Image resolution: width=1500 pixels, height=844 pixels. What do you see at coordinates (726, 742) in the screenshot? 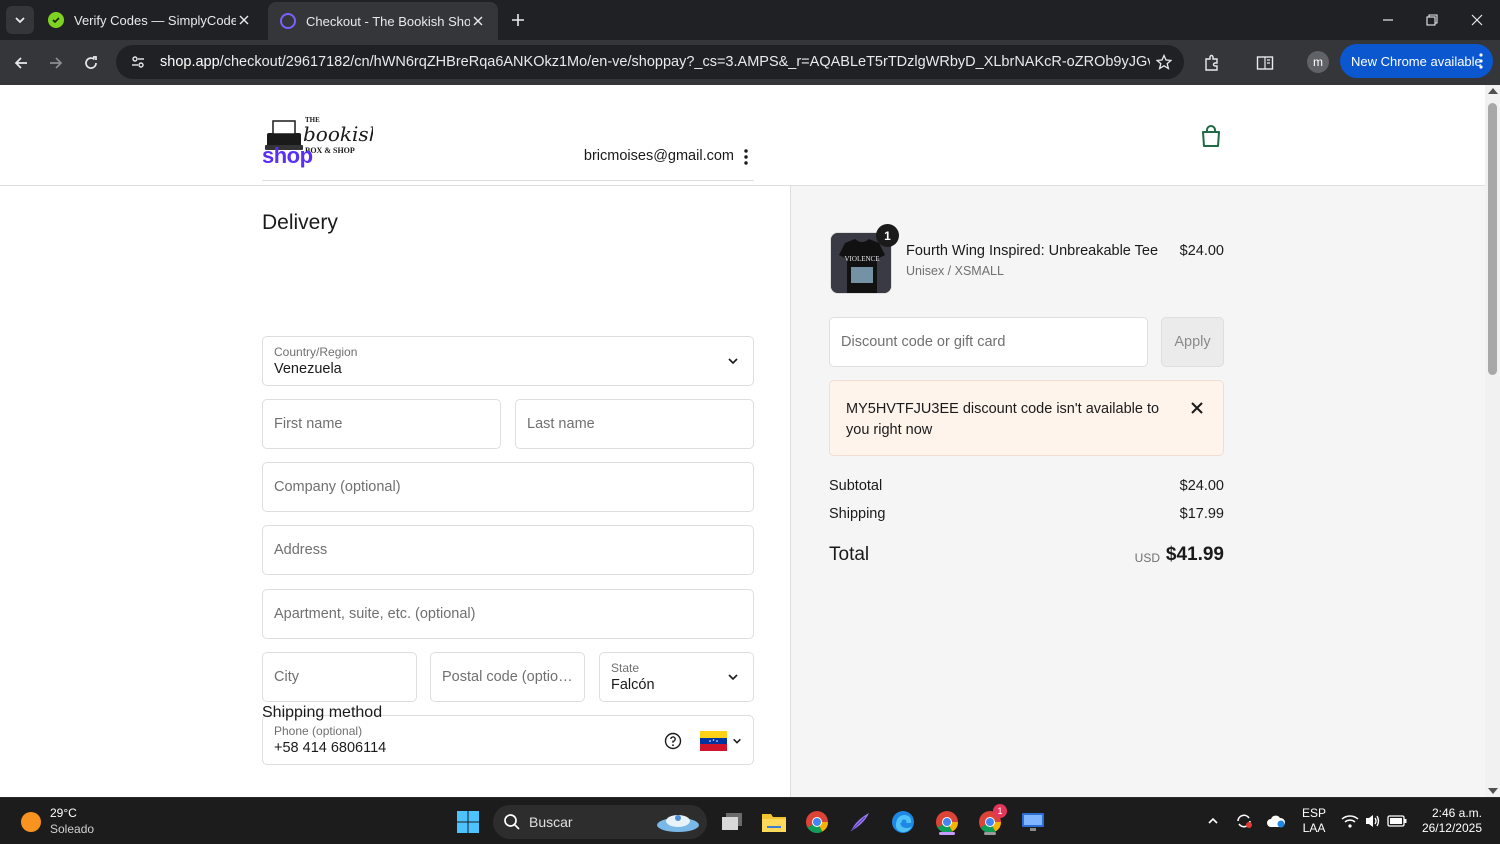
I see `phone-country-select` at bounding box center [726, 742].